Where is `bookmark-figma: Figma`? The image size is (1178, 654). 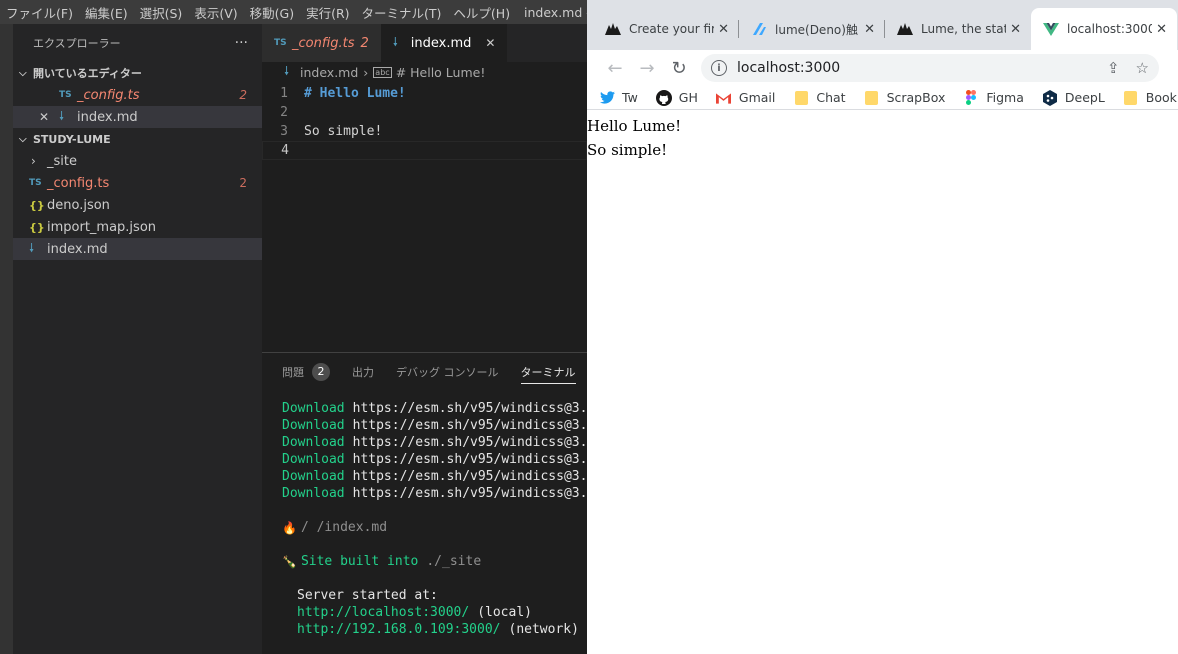 bookmark-figma: Figma is located at coordinates (993, 98).